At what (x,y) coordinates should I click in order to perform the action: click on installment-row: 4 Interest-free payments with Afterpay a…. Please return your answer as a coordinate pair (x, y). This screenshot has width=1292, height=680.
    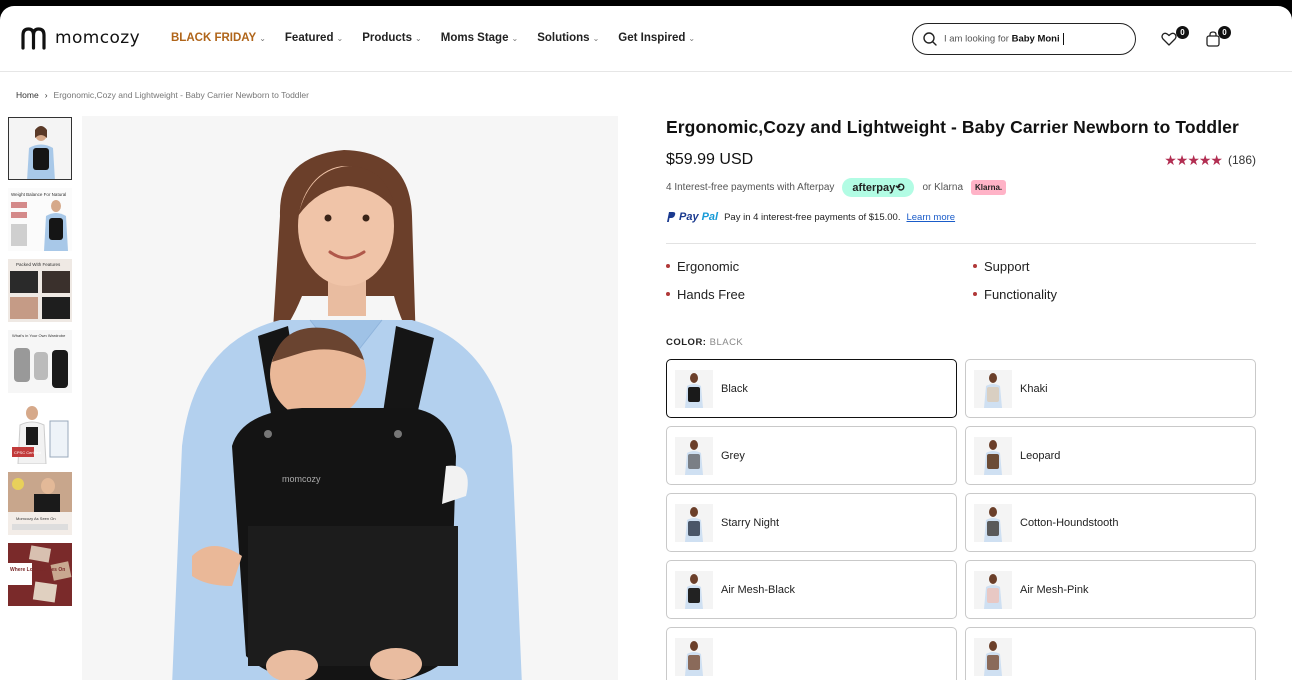
    Looking at the image, I should click on (961, 187).